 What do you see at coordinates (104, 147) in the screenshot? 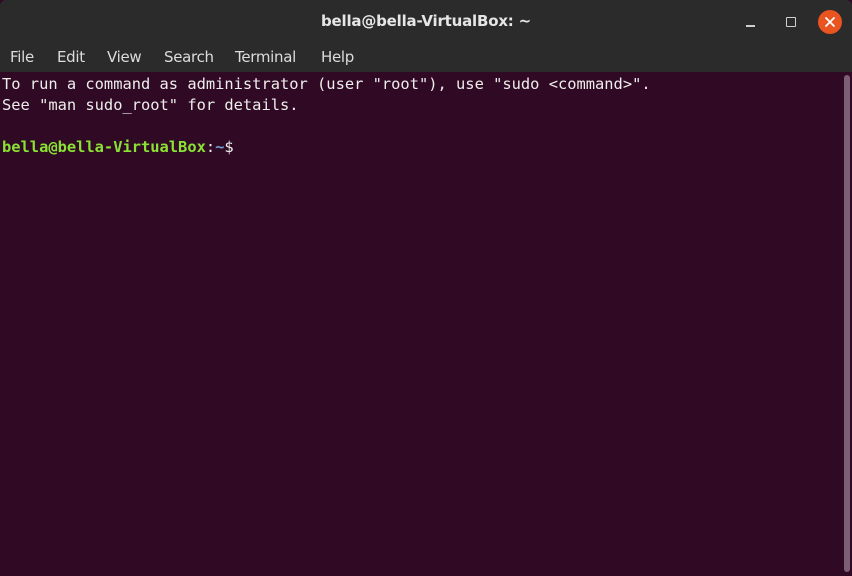
I see `prompt-user-host: bella@bella-VirtualBox` at bounding box center [104, 147].